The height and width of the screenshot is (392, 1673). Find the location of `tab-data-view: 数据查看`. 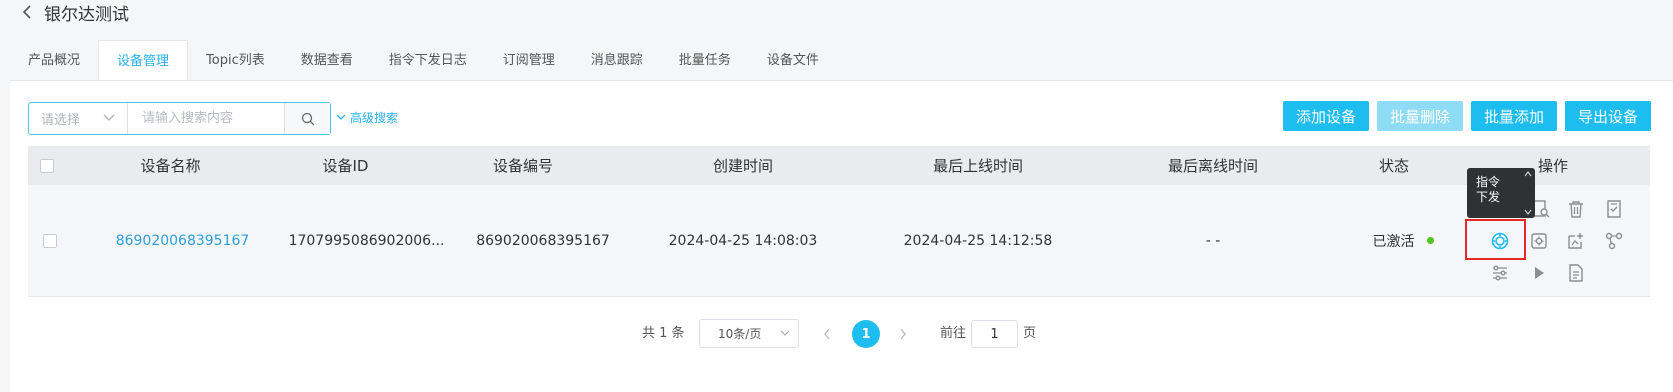

tab-data-view: 数据查看 is located at coordinates (327, 60).